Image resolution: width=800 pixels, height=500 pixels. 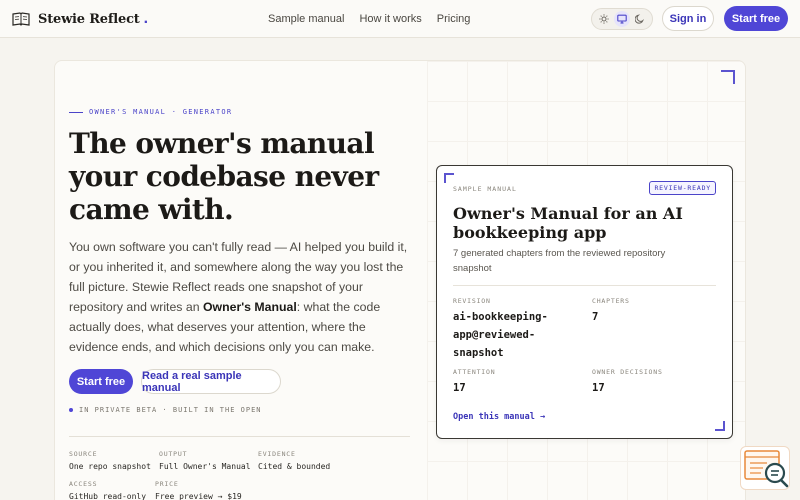 What do you see at coordinates (71, 410) in the screenshot?
I see `status-dot` at bounding box center [71, 410].